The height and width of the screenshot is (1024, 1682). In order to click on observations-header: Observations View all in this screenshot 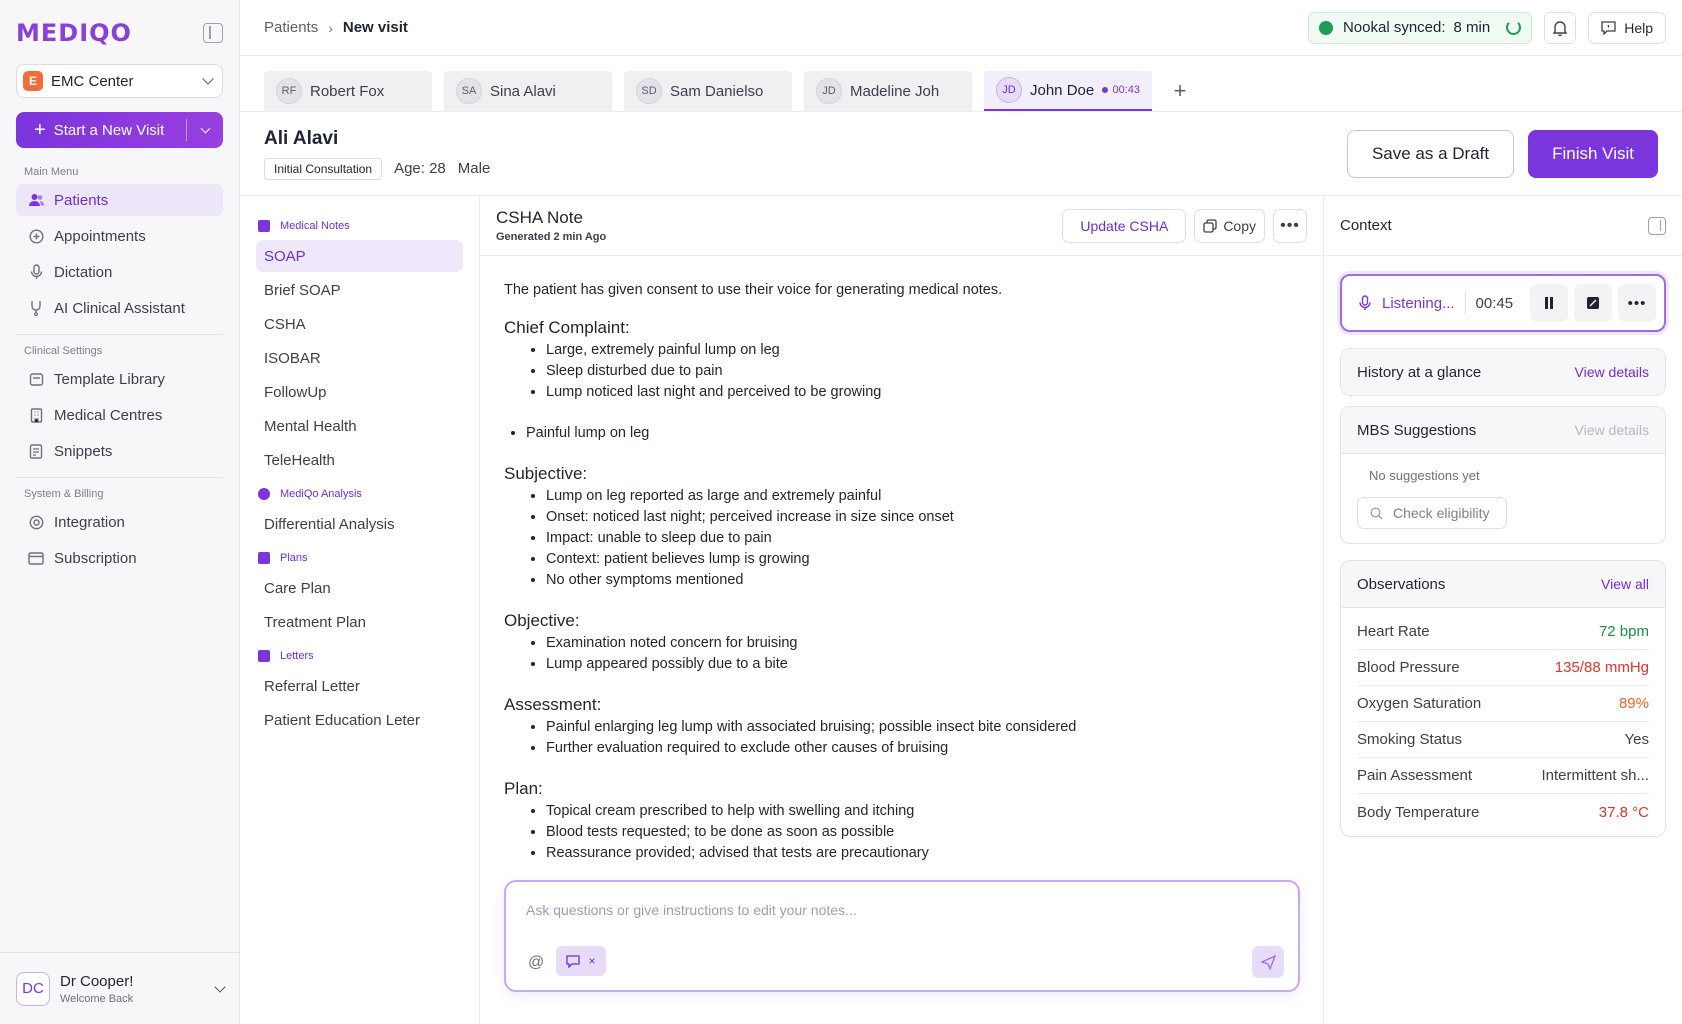, I will do `click(1503, 584)`.